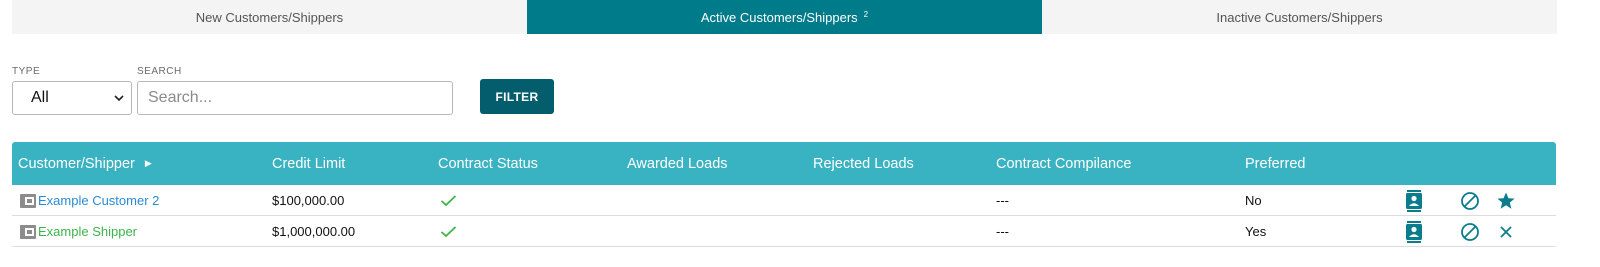 Image resolution: width=1600 pixels, height=267 pixels. What do you see at coordinates (784, 200) in the screenshot?
I see `table-row: Example Customer 2 $100,000.00 --- No` at bounding box center [784, 200].